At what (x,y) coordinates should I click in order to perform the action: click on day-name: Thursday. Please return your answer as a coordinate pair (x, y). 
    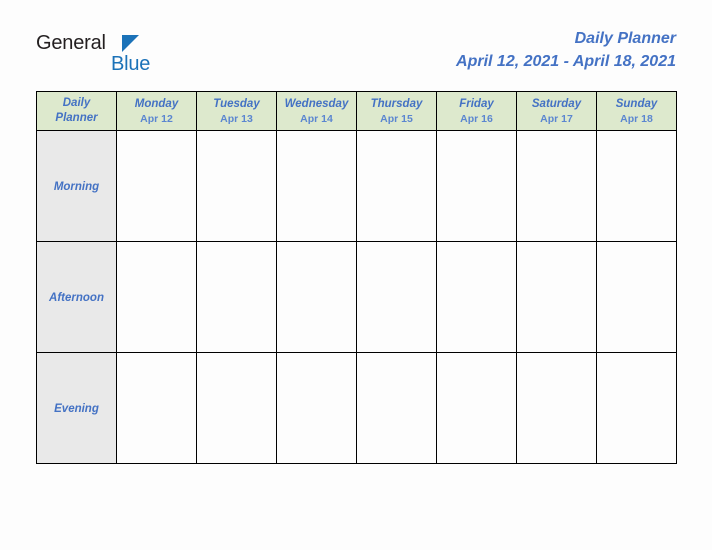
    Looking at the image, I should click on (396, 103).